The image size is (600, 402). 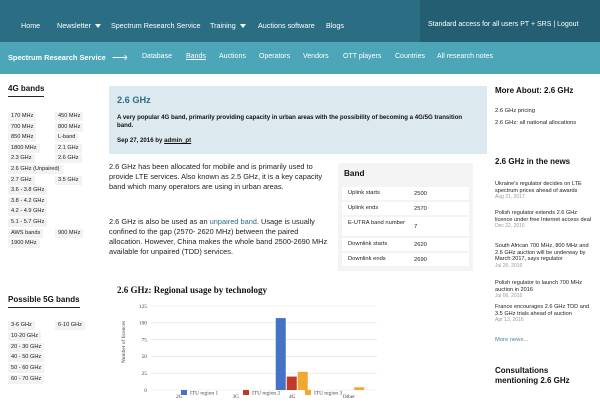 What do you see at coordinates (223, 25) in the screenshot?
I see `nav-training-label: Training` at bounding box center [223, 25].